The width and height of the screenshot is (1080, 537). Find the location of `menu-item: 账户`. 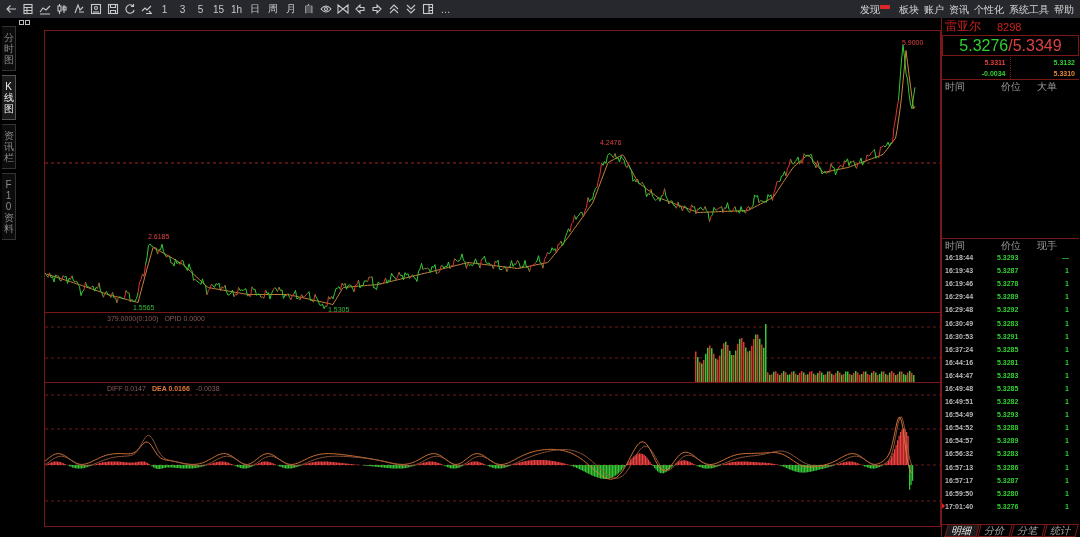

menu-item: 账户 is located at coordinates (934, 9).